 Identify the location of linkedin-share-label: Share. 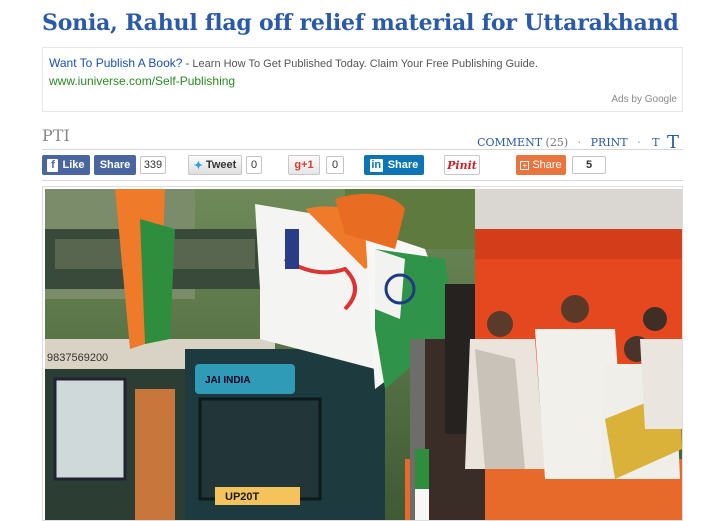
(403, 165).